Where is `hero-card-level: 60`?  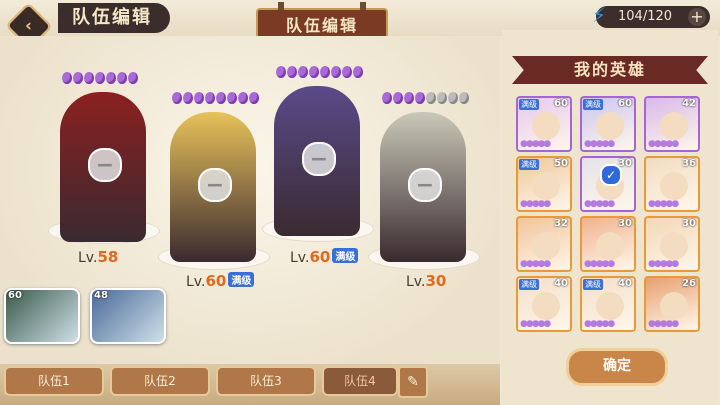
hero-card-level: 60 is located at coordinates (561, 103).